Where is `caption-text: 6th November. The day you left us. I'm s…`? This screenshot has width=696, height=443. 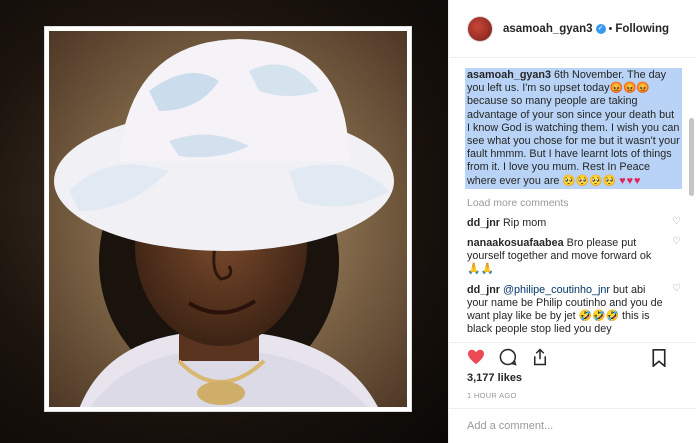
caption-text: 6th November. The day you left us. I'm s… is located at coordinates (573, 128).